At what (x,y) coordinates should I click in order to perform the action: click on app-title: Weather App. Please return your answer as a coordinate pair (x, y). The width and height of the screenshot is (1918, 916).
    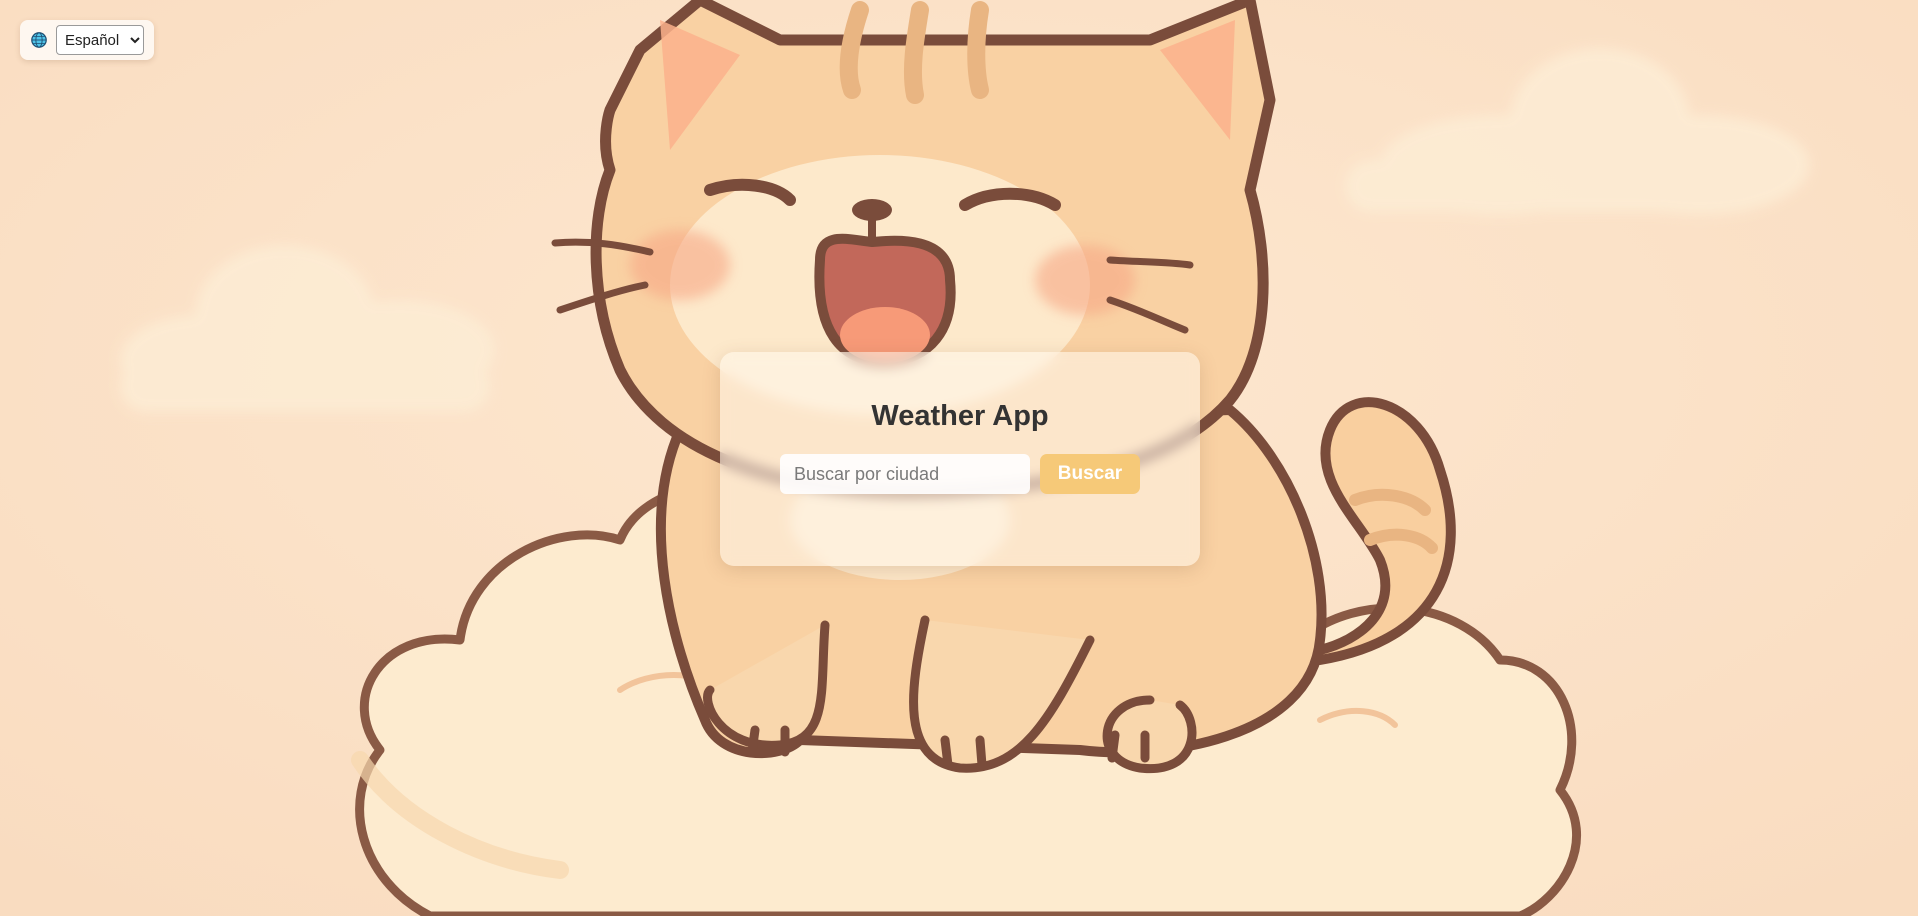
    Looking at the image, I should click on (960, 416).